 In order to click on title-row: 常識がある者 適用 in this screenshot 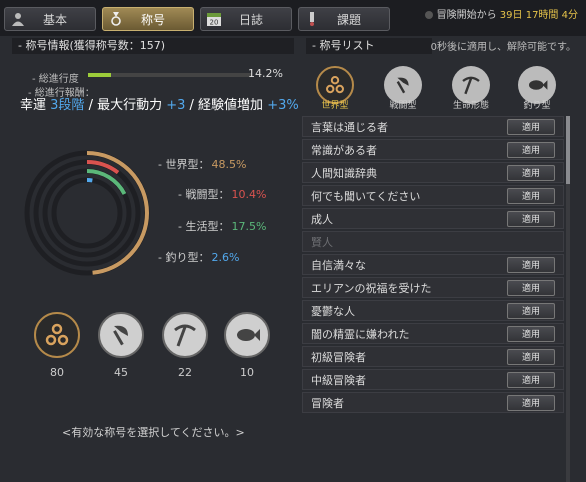, I will do `click(433, 149)`.